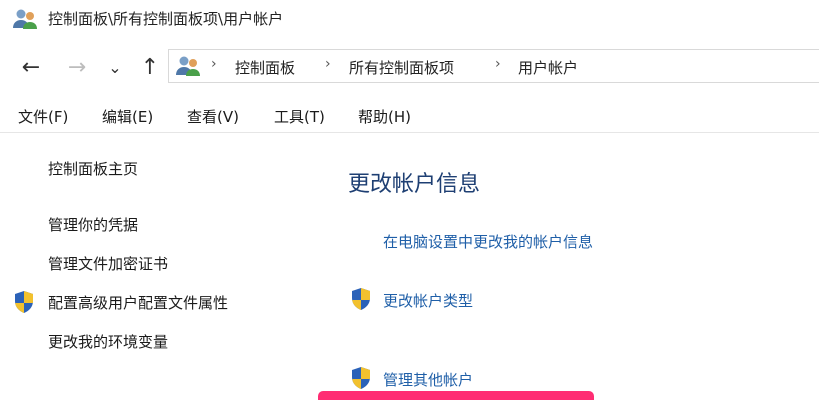  I want to click on leftnav-manage-credentials: 管理你的凭据, so click(93, 224).